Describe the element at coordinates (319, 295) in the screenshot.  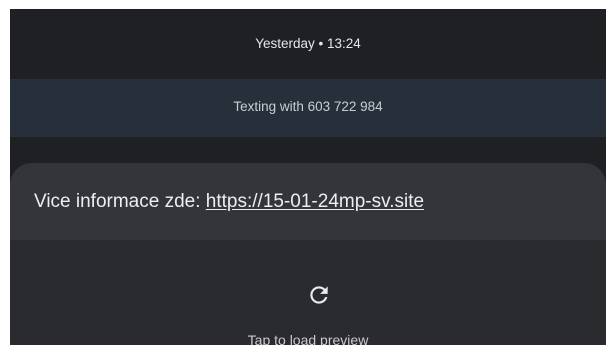
I see `reload-icon` at that location.